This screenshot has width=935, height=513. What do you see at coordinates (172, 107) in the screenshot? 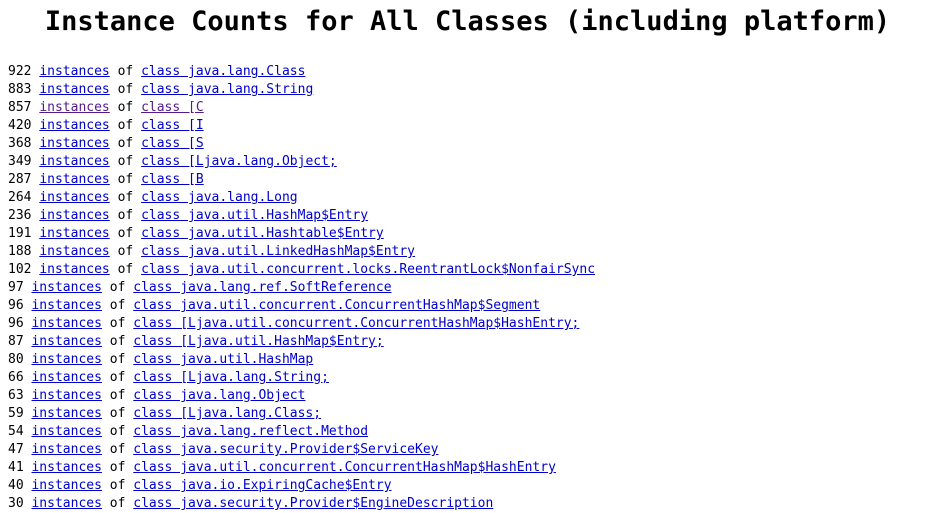
I see `class-link: class [C` at bounding box center [172, 107].